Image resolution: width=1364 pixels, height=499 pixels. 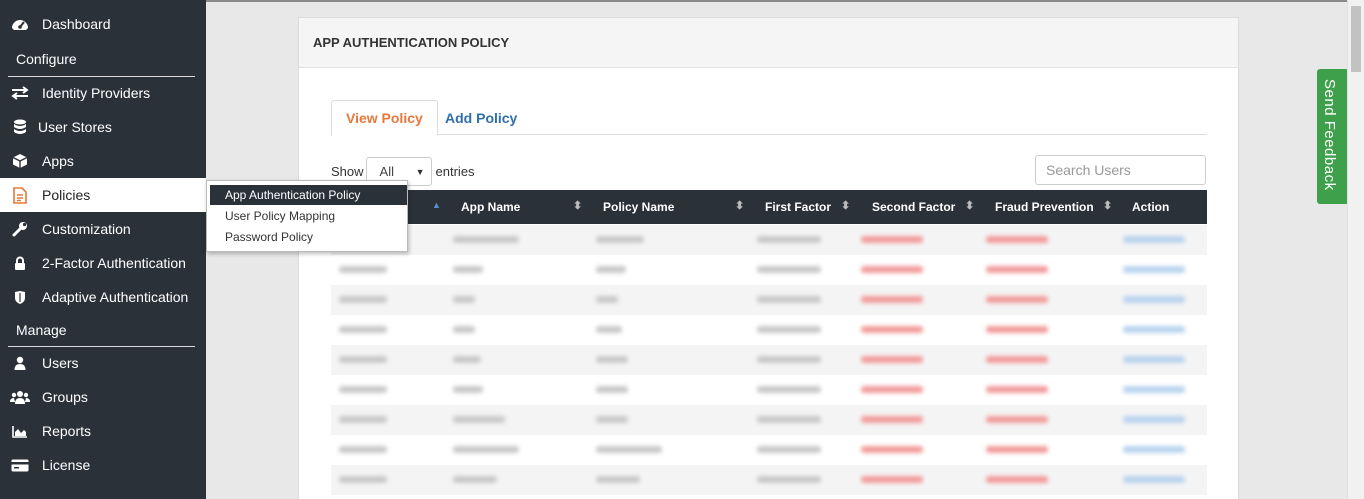 I want to click on sidebar-item-customization: Customization, so click(x=103, y=229).